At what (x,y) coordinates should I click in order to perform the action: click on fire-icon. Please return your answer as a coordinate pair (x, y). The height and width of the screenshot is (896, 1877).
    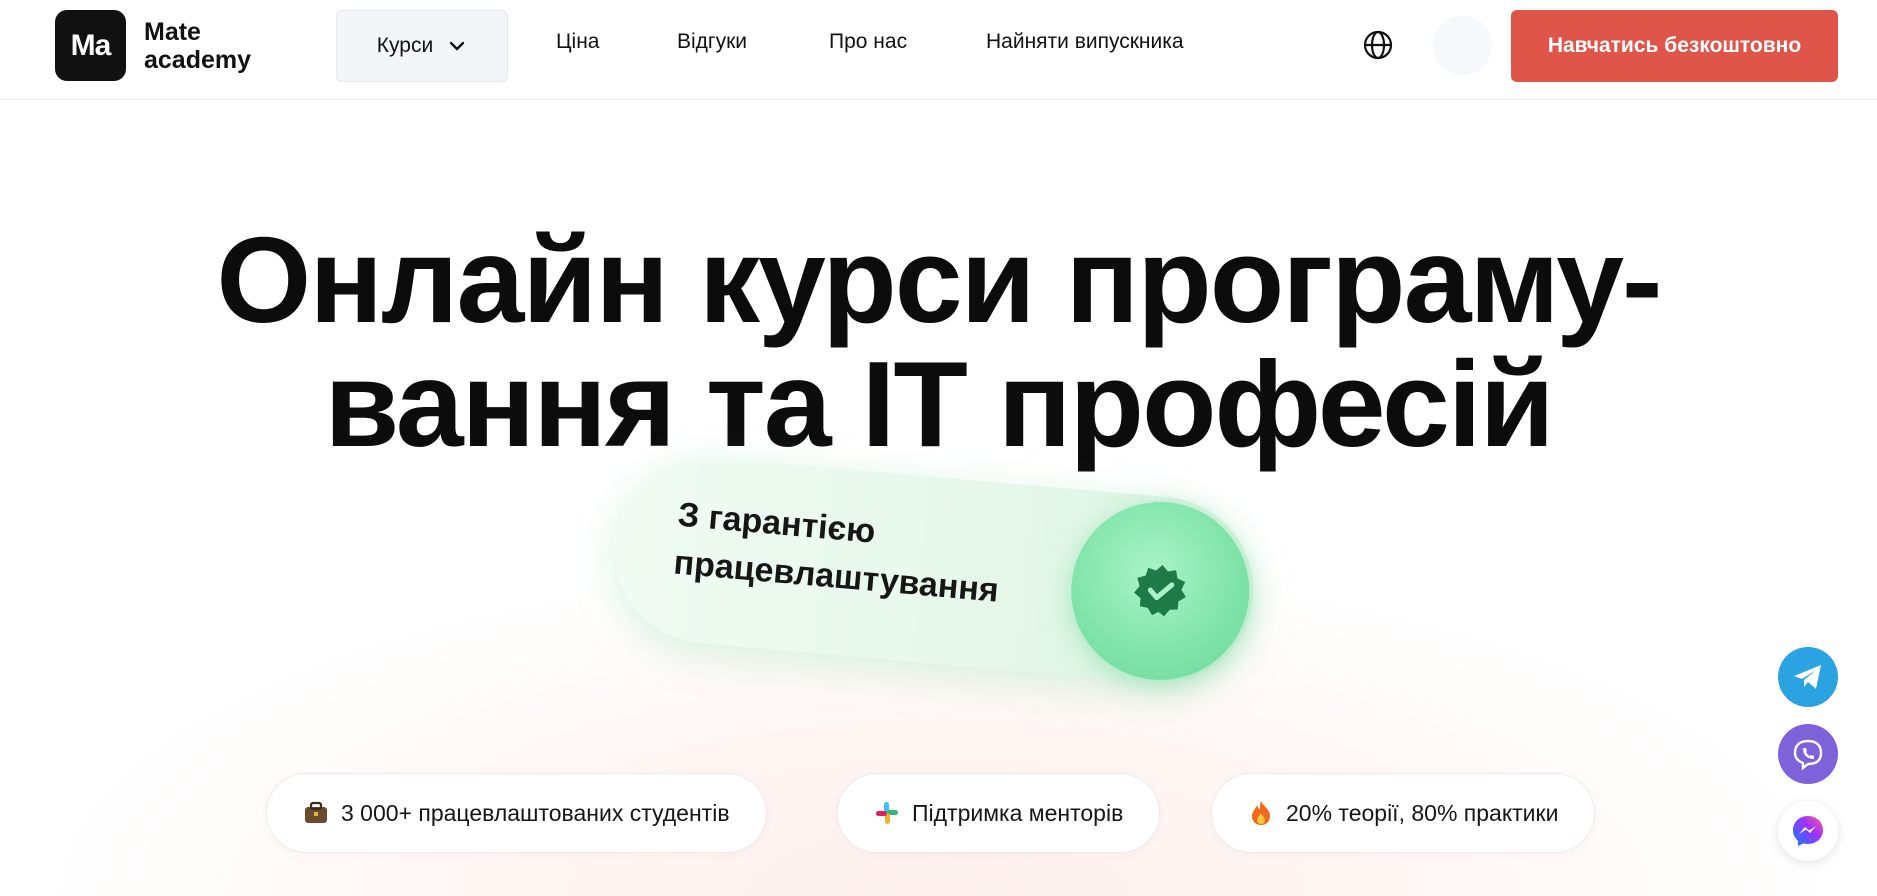
    Looking at the image, I should click on (1261, 813).